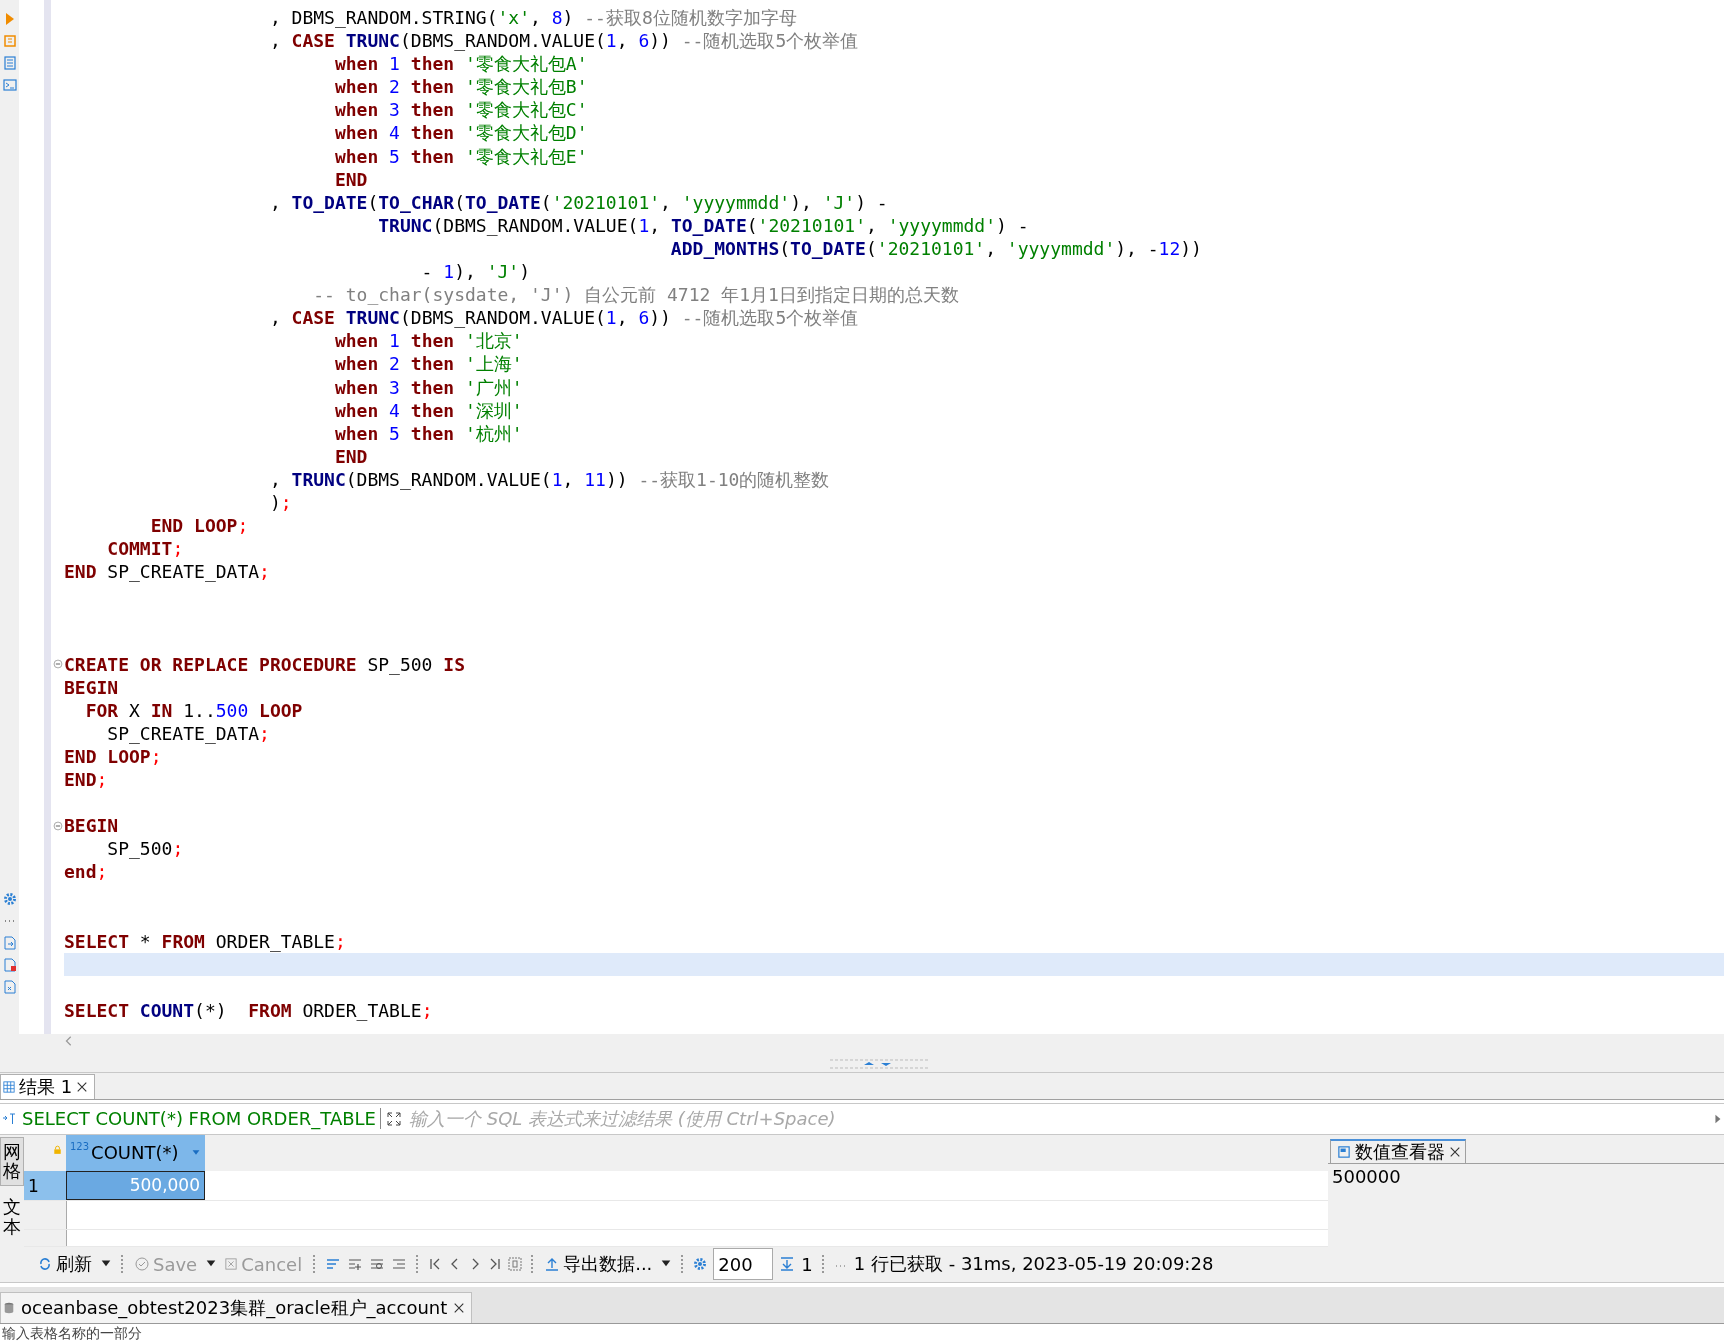  What do you see at coordinates (9, 85) in the screenshot?
I see `terminal-icon` at bounding box center [9, 85].